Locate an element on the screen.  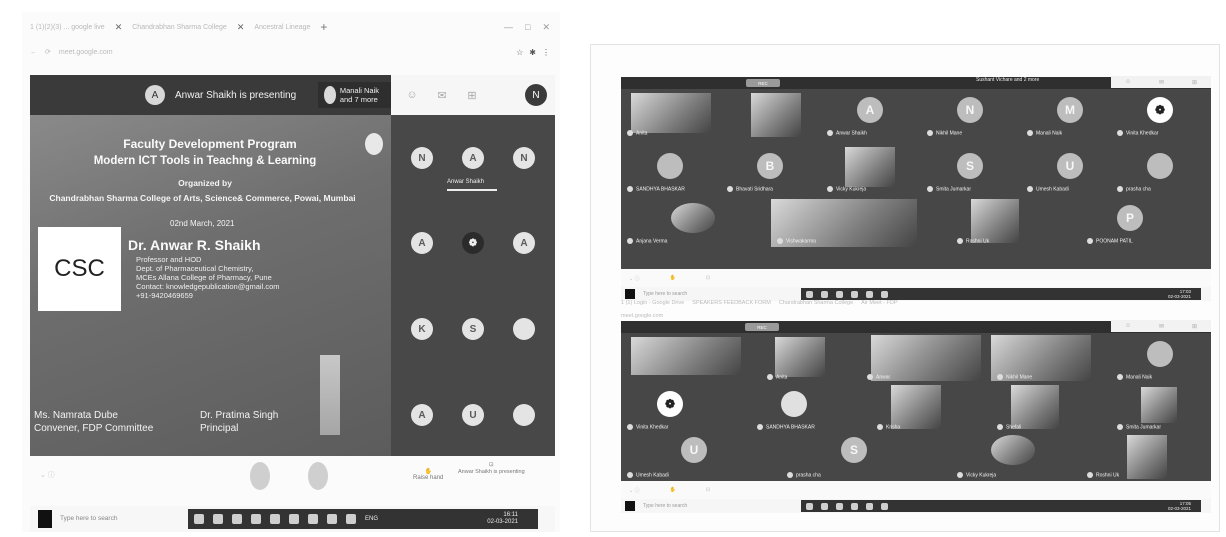
back-icon: ← is located at coordinates (33, 52).